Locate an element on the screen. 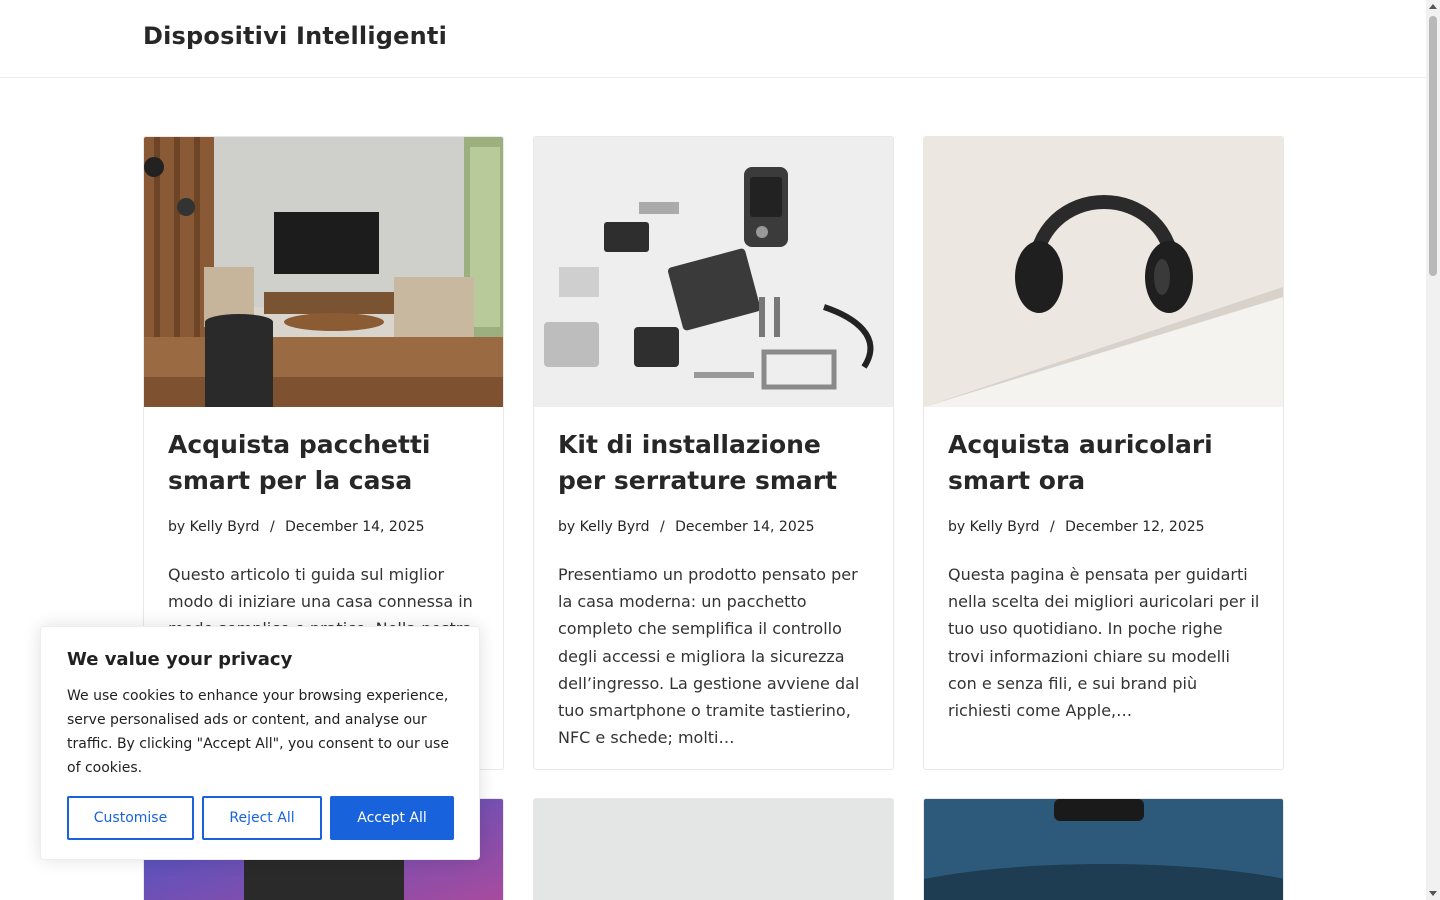 The image size is (1440, 900). cookie-banner-title: We value your privacy is located at coordinates (180, 659).